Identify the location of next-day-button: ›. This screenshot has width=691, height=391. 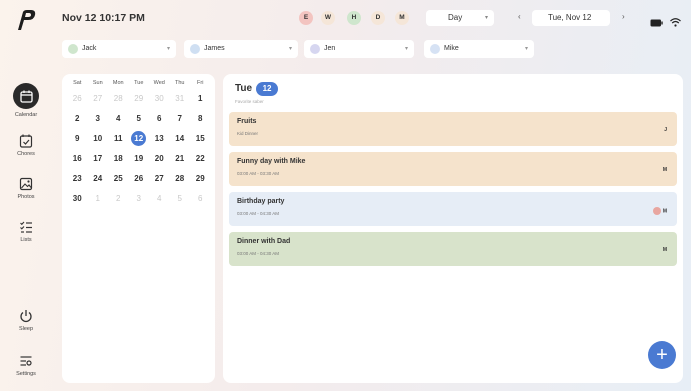
(623, 16).